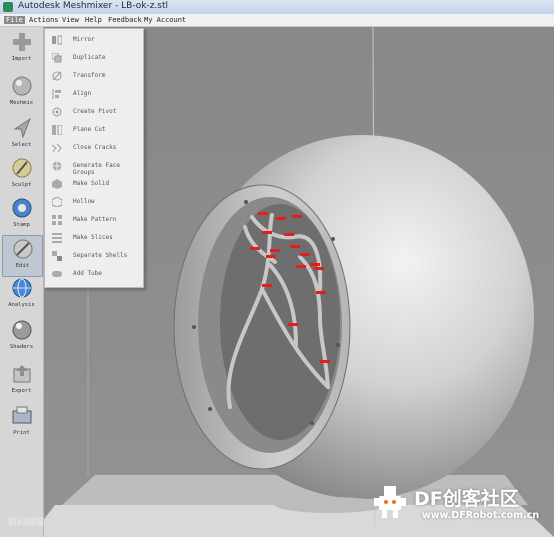 The width and height of the screenshot is (554, 537). What do you see at coordinates (22, 86) in the screenshot?
I see `meshmix-sphere-icon` at bounding box center [22, 86].